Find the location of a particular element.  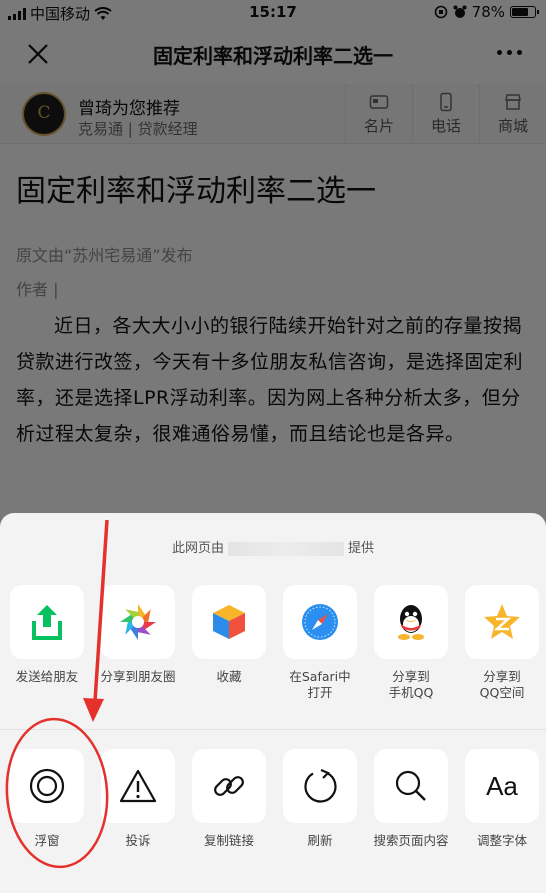

complain-label: 投诉 is located at coordinates (138, 840).